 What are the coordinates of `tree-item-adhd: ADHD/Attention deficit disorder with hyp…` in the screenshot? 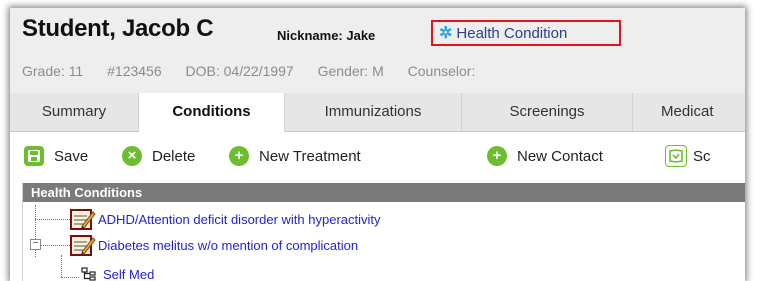 It's located at (225, 219).